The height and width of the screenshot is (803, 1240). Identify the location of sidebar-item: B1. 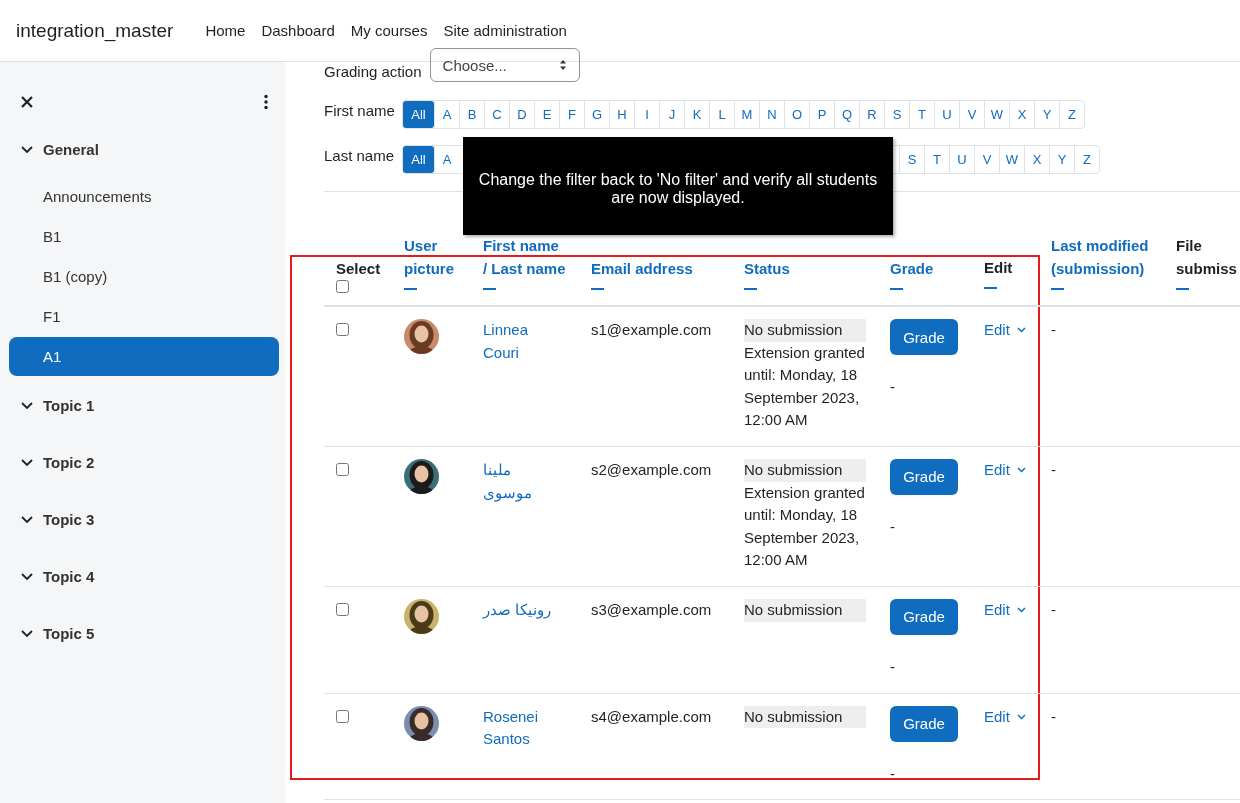
(144, 236).